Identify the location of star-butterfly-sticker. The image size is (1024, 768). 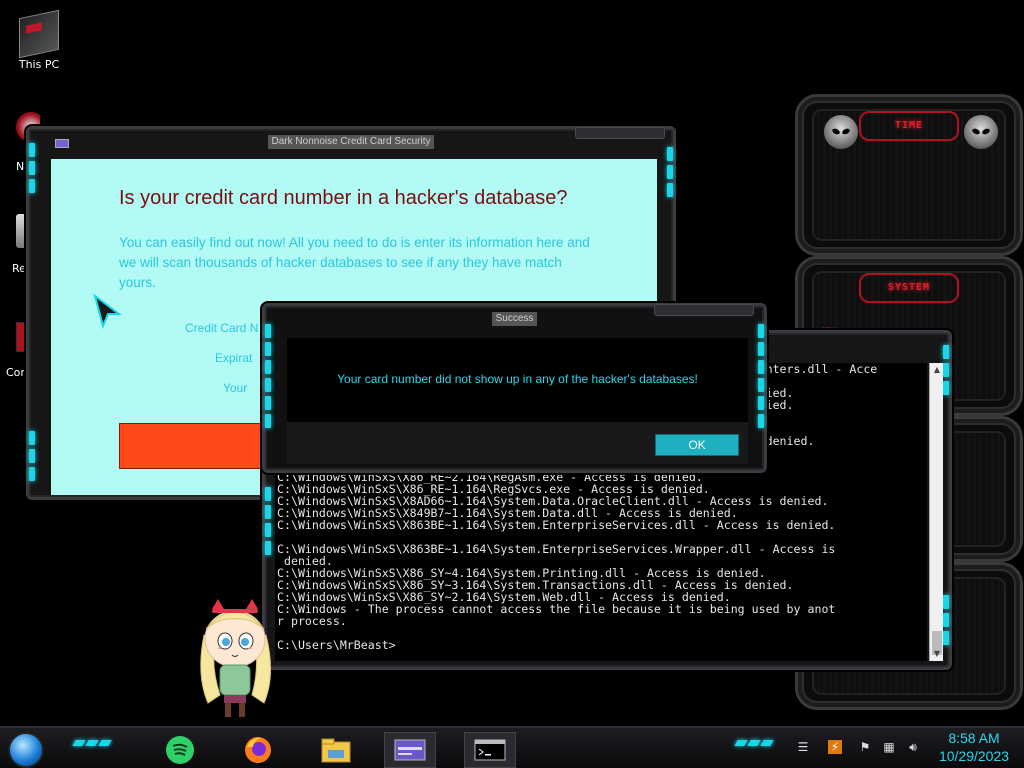
(236, 658).